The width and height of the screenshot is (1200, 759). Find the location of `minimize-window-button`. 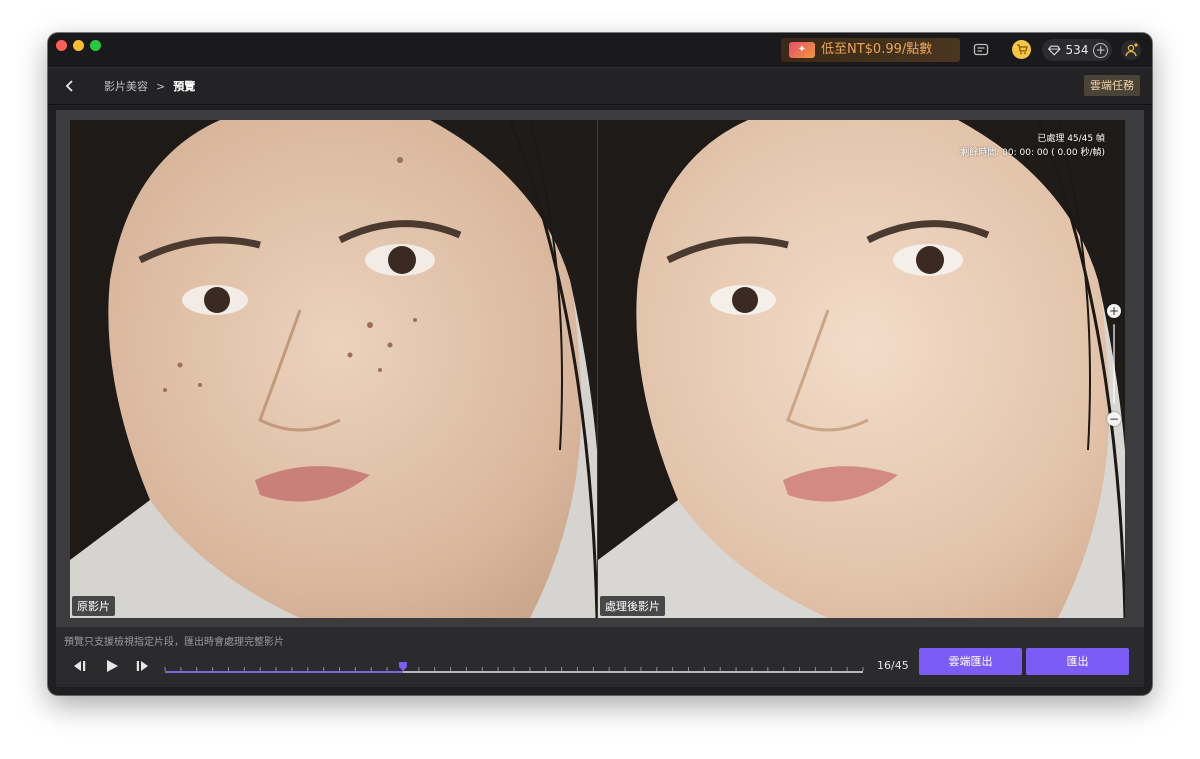

minimize-window-button is located at coordinates (78, 45).